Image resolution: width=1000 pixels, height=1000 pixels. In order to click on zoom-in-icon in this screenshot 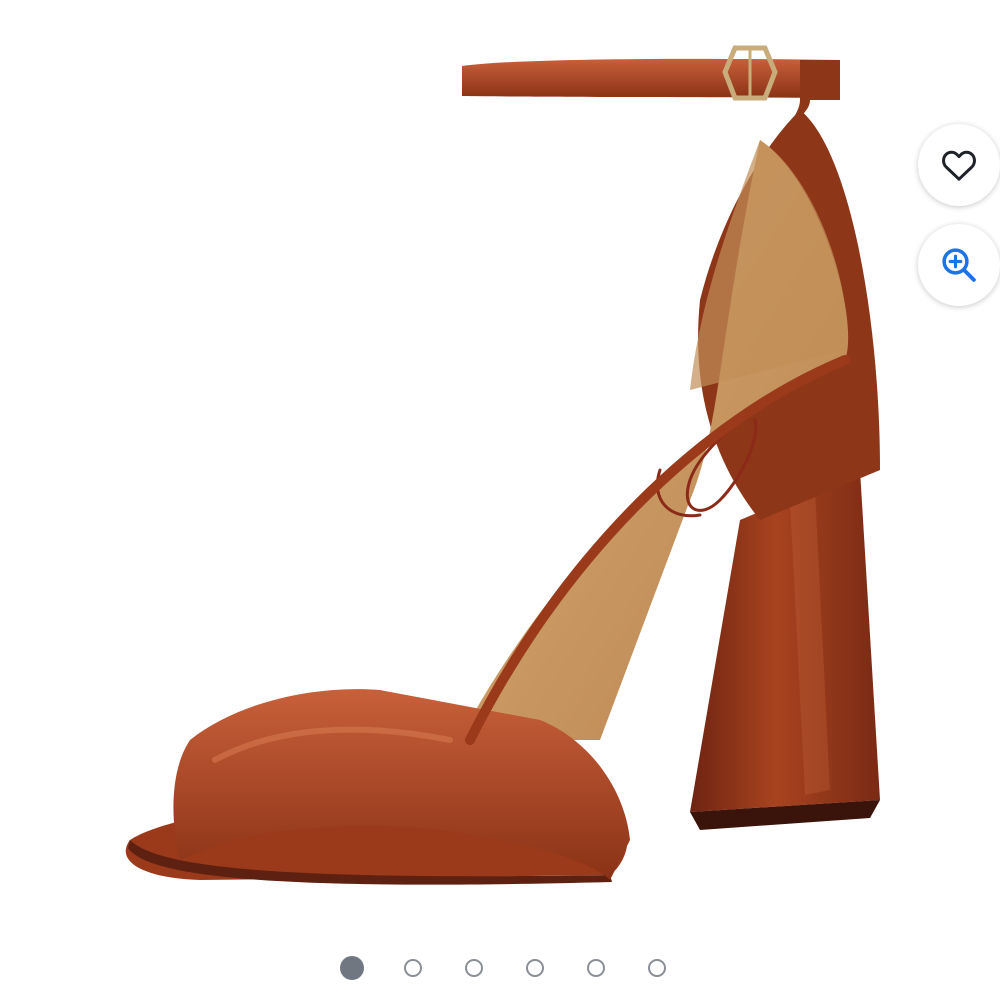, I will do `click(959, 265)`.